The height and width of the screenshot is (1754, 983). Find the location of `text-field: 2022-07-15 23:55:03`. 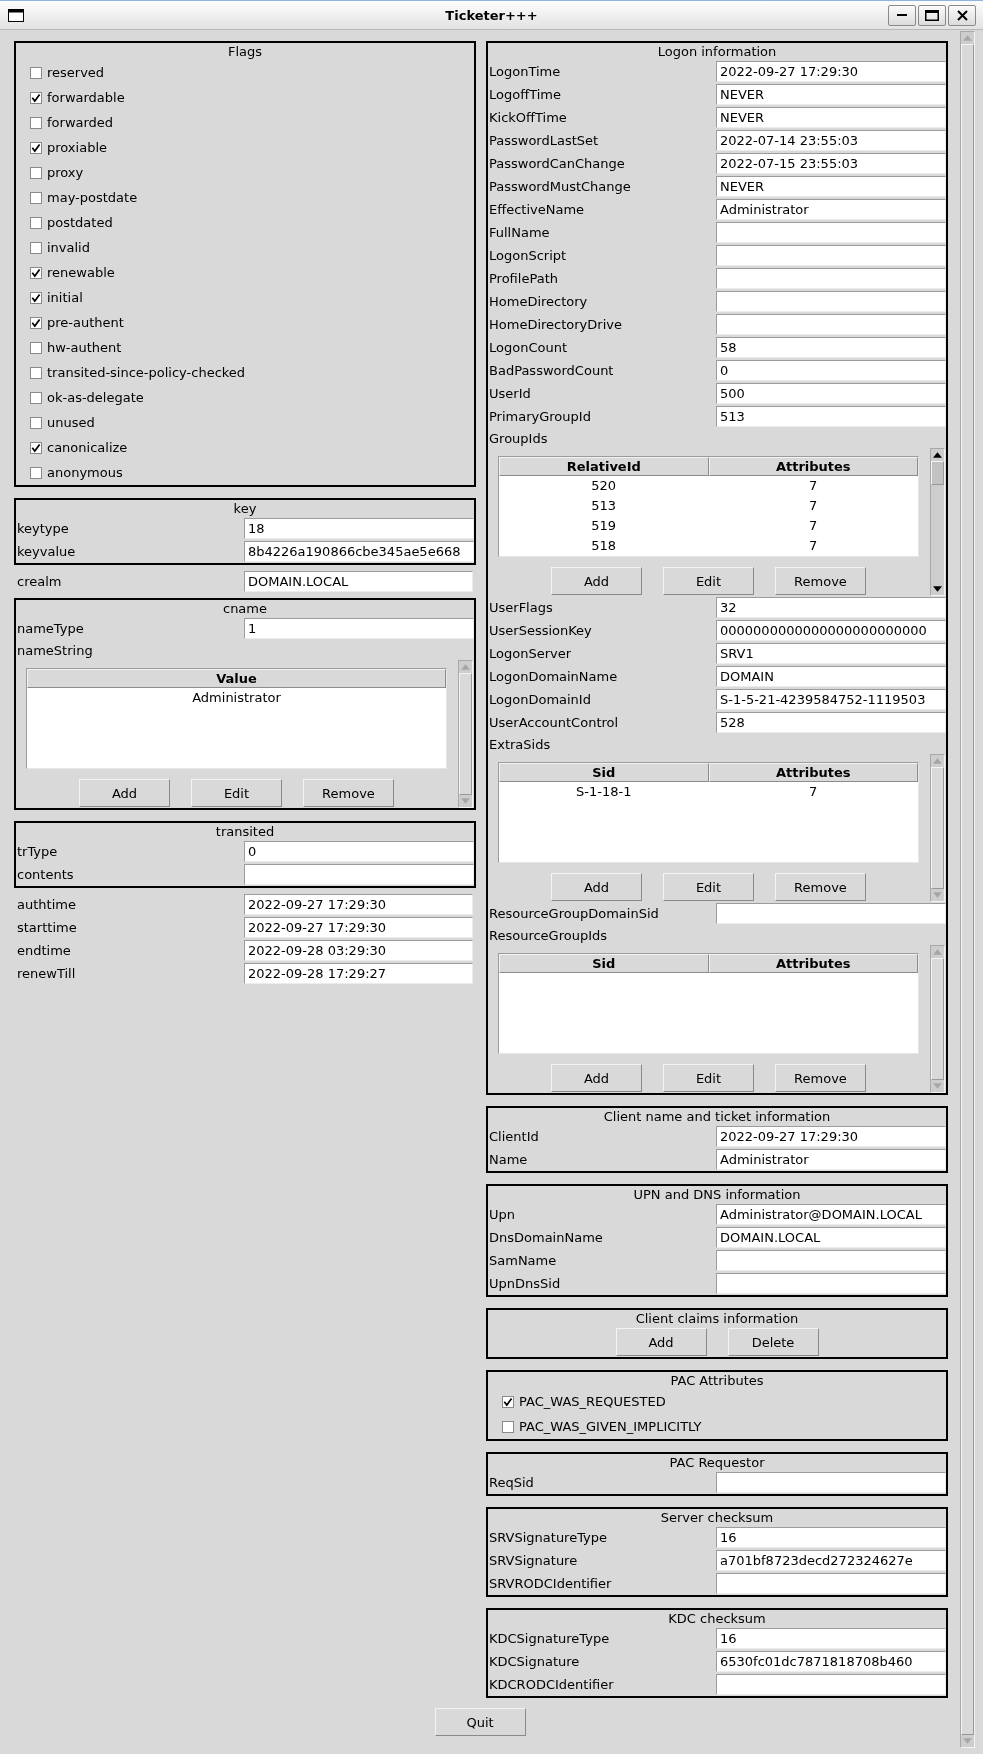

text-field: 2022-07-15 23:55:03 is located at coordinates (831, 163).